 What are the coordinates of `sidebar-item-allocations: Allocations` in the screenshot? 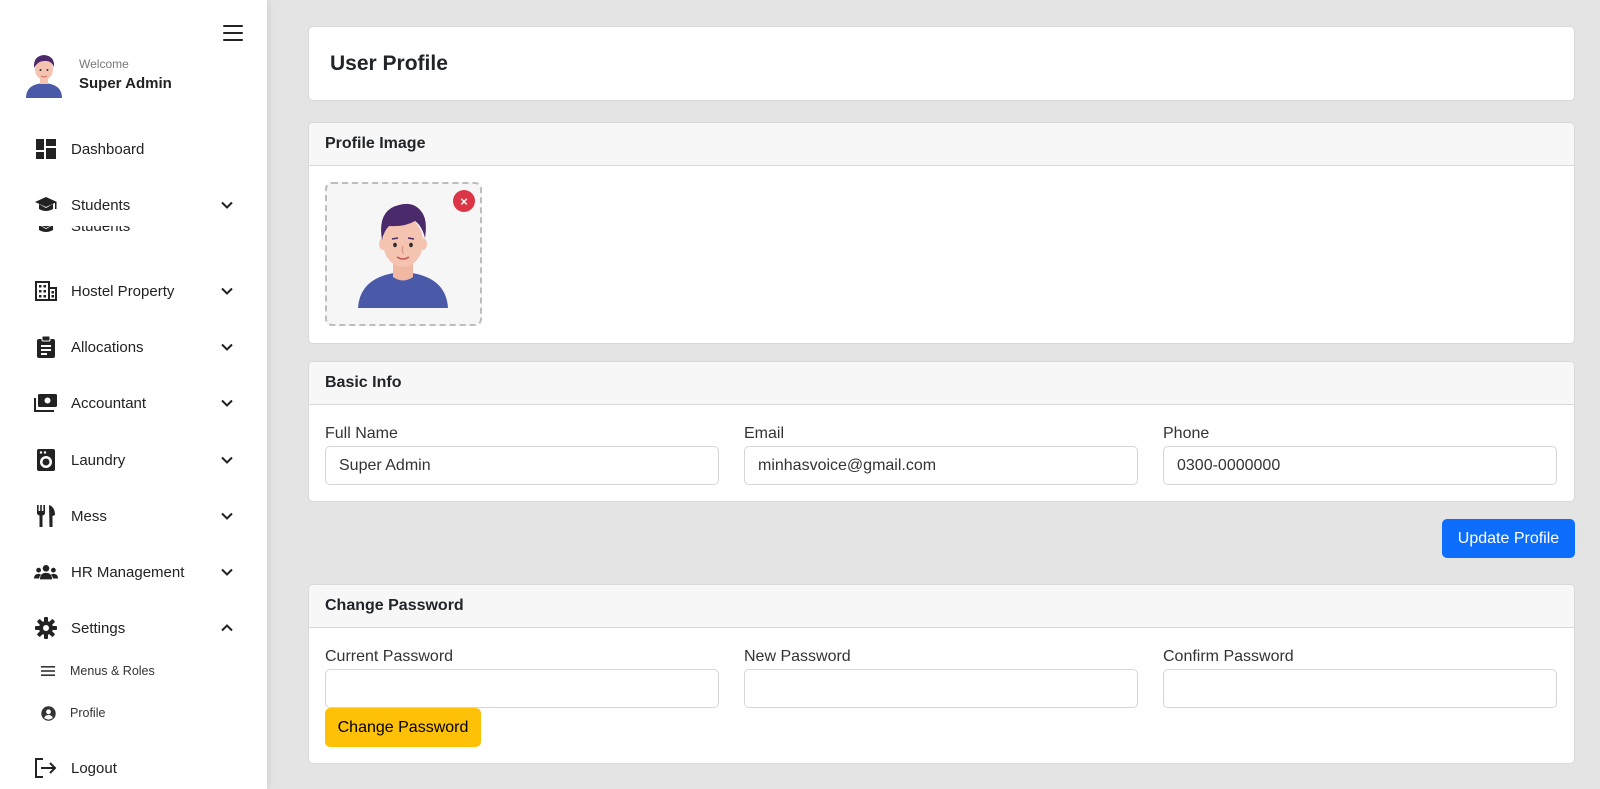 It's located at (134, 347).